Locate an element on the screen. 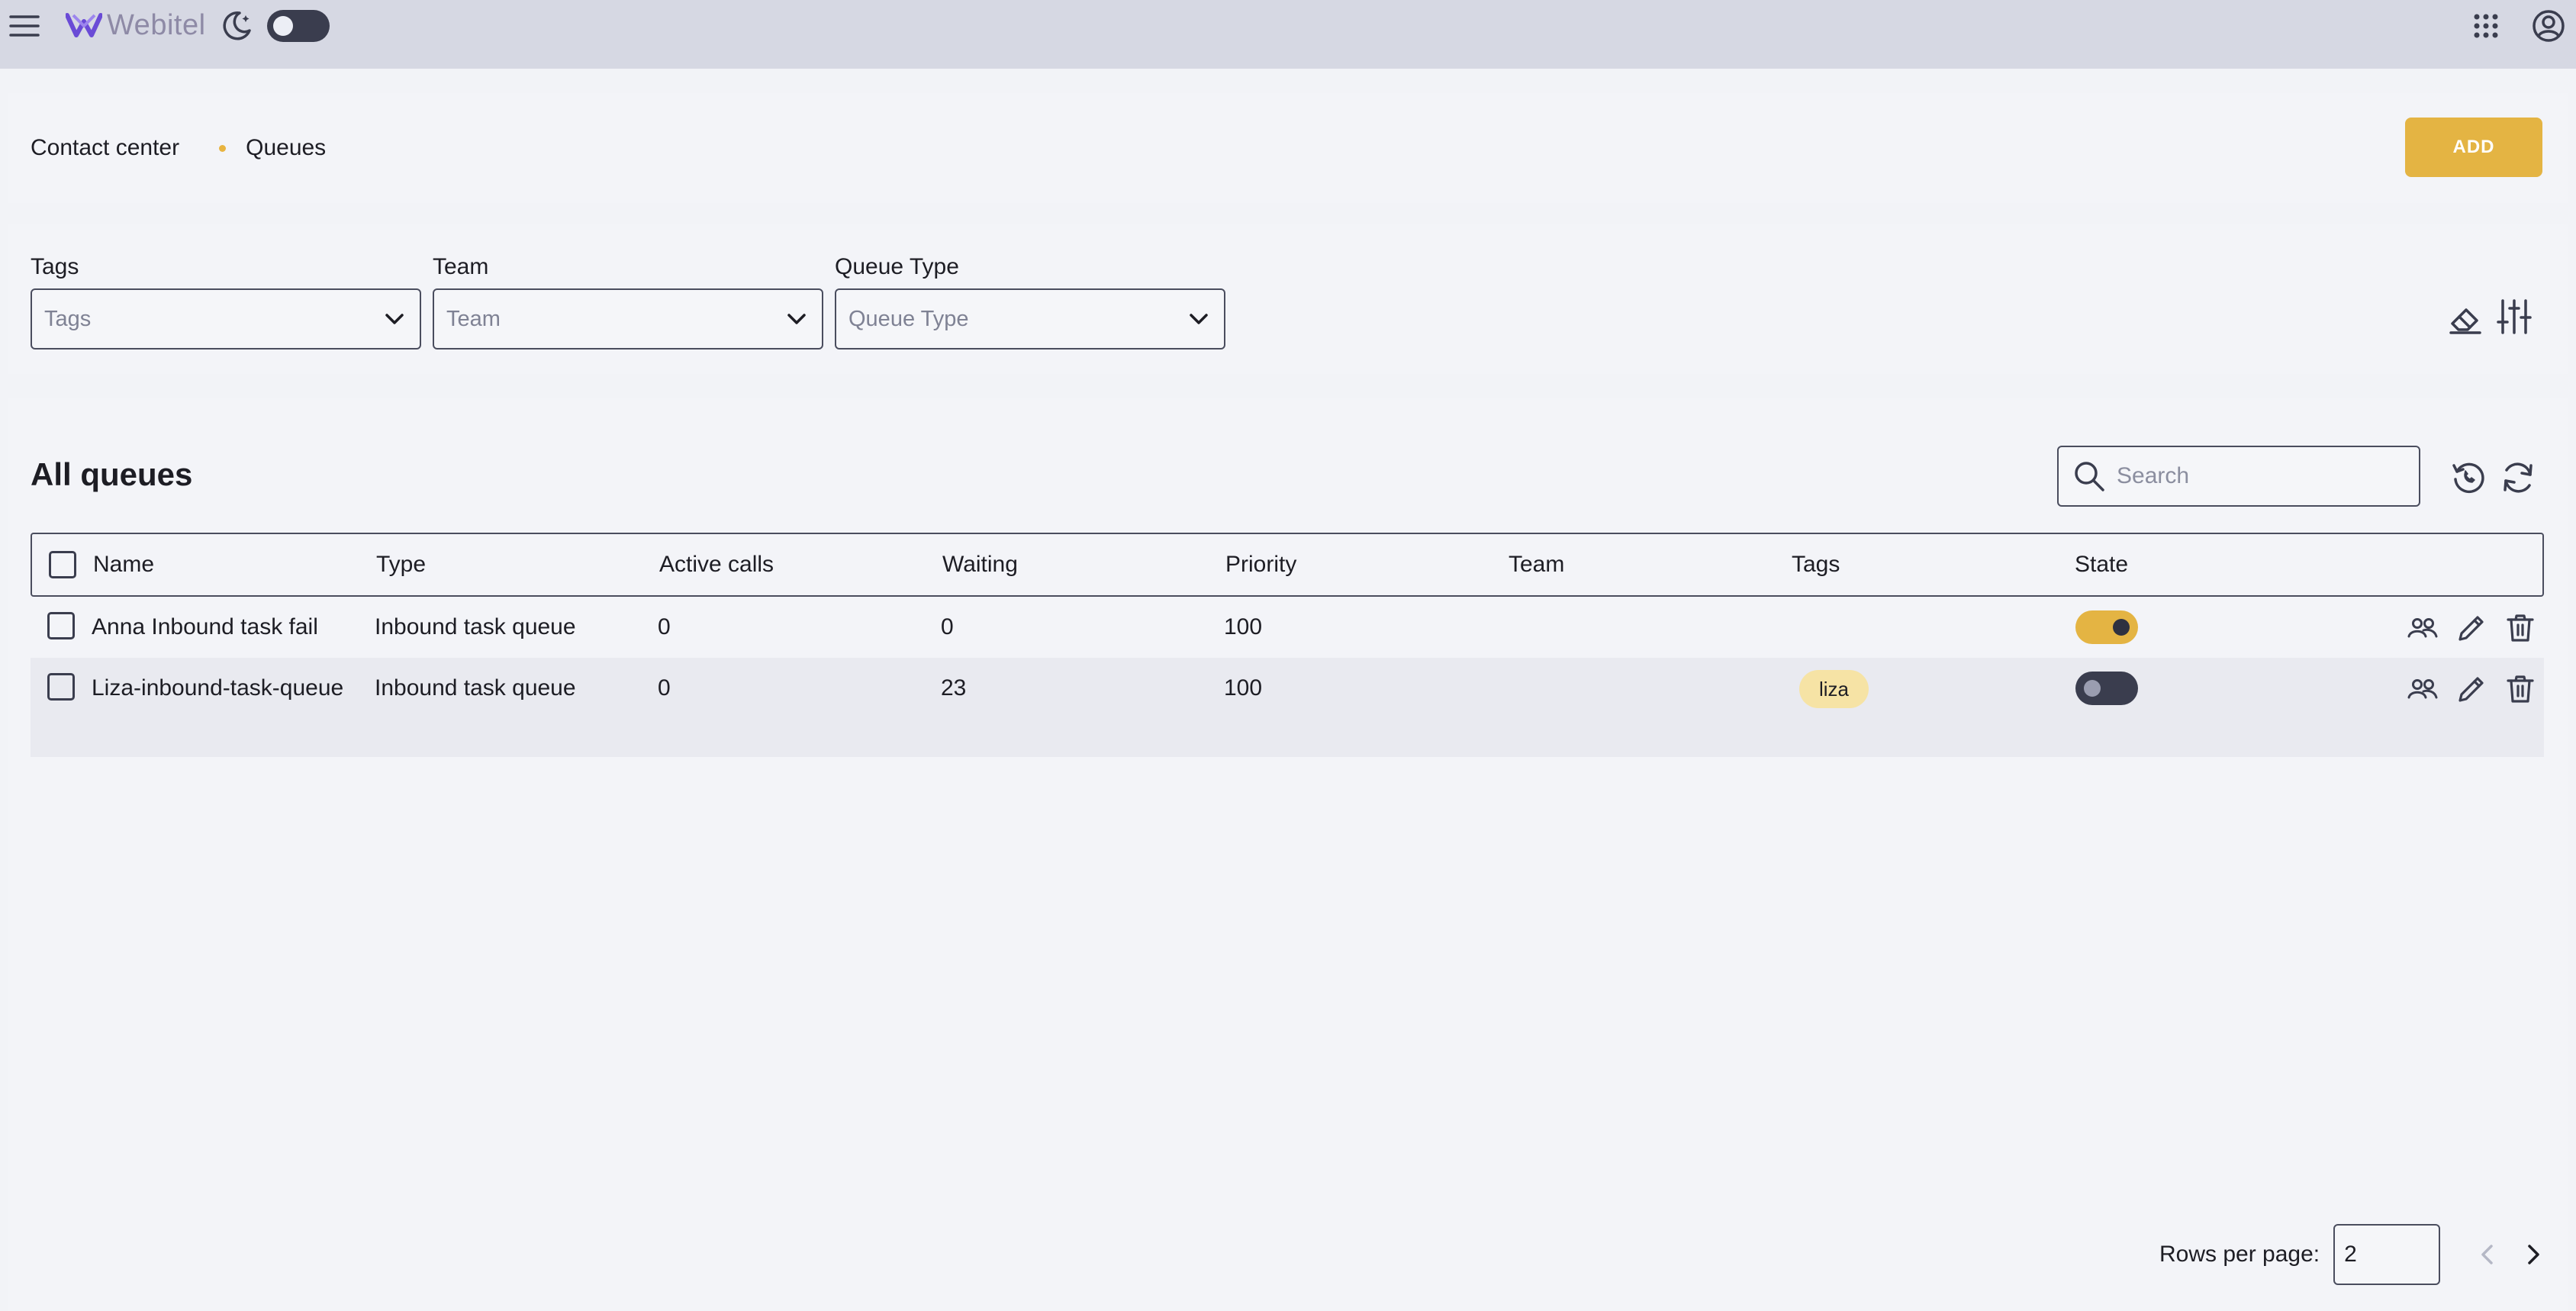 Image resolution: width=2576 pixels, height=1311 pixels. top-bar: Webitel is located at coordinates (1288, 34).